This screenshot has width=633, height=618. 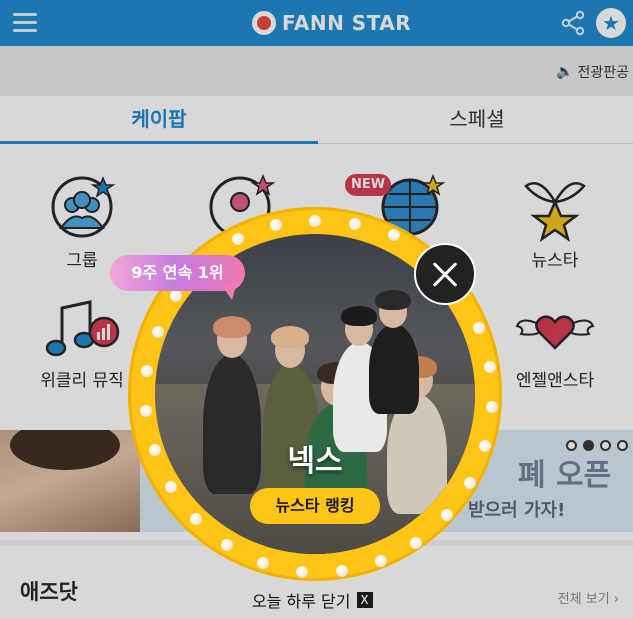 I want to click on close-today-x-icon: X, so click(x=364, y=600).